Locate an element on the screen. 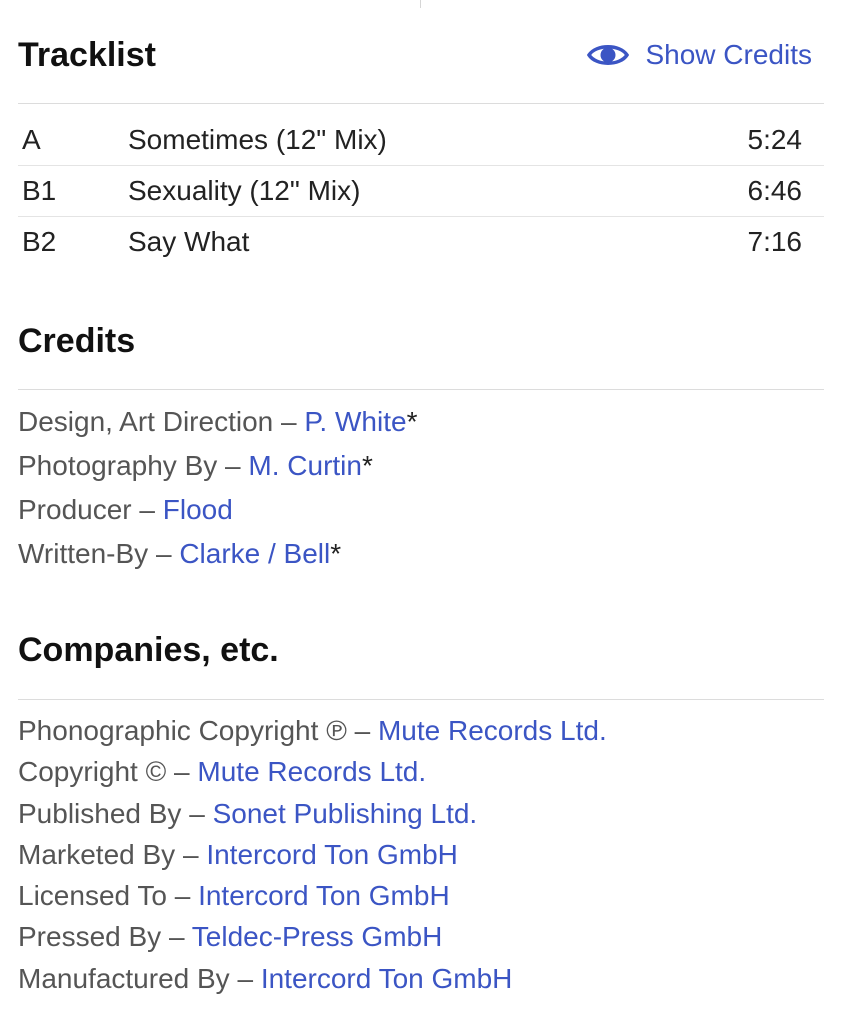 This screenshot has height=1024, width=842. show-credits-button: Show Credits is located at coordinates (699, 55).